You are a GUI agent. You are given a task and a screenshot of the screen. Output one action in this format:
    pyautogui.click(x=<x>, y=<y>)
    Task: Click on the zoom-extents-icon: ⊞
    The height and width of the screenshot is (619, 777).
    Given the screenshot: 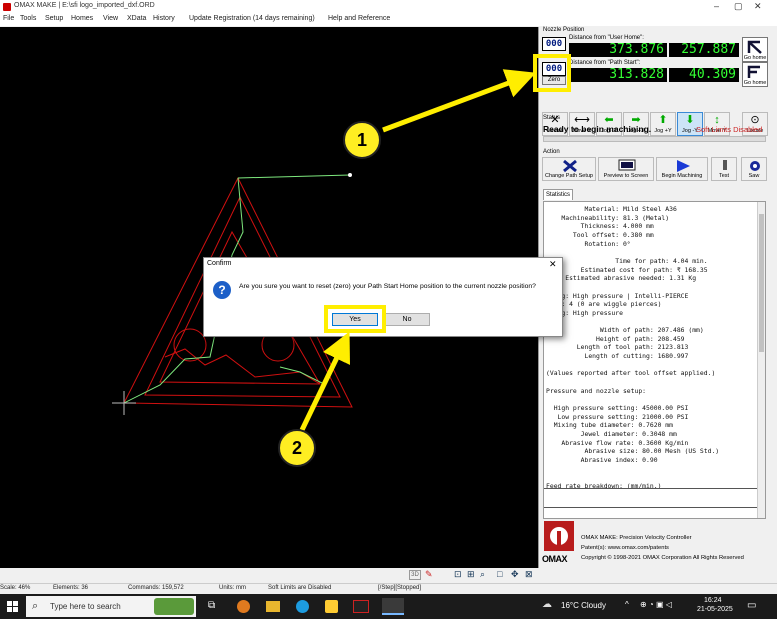 What is the action you would take?
    pyautogui.click(x=471, y=574)
    